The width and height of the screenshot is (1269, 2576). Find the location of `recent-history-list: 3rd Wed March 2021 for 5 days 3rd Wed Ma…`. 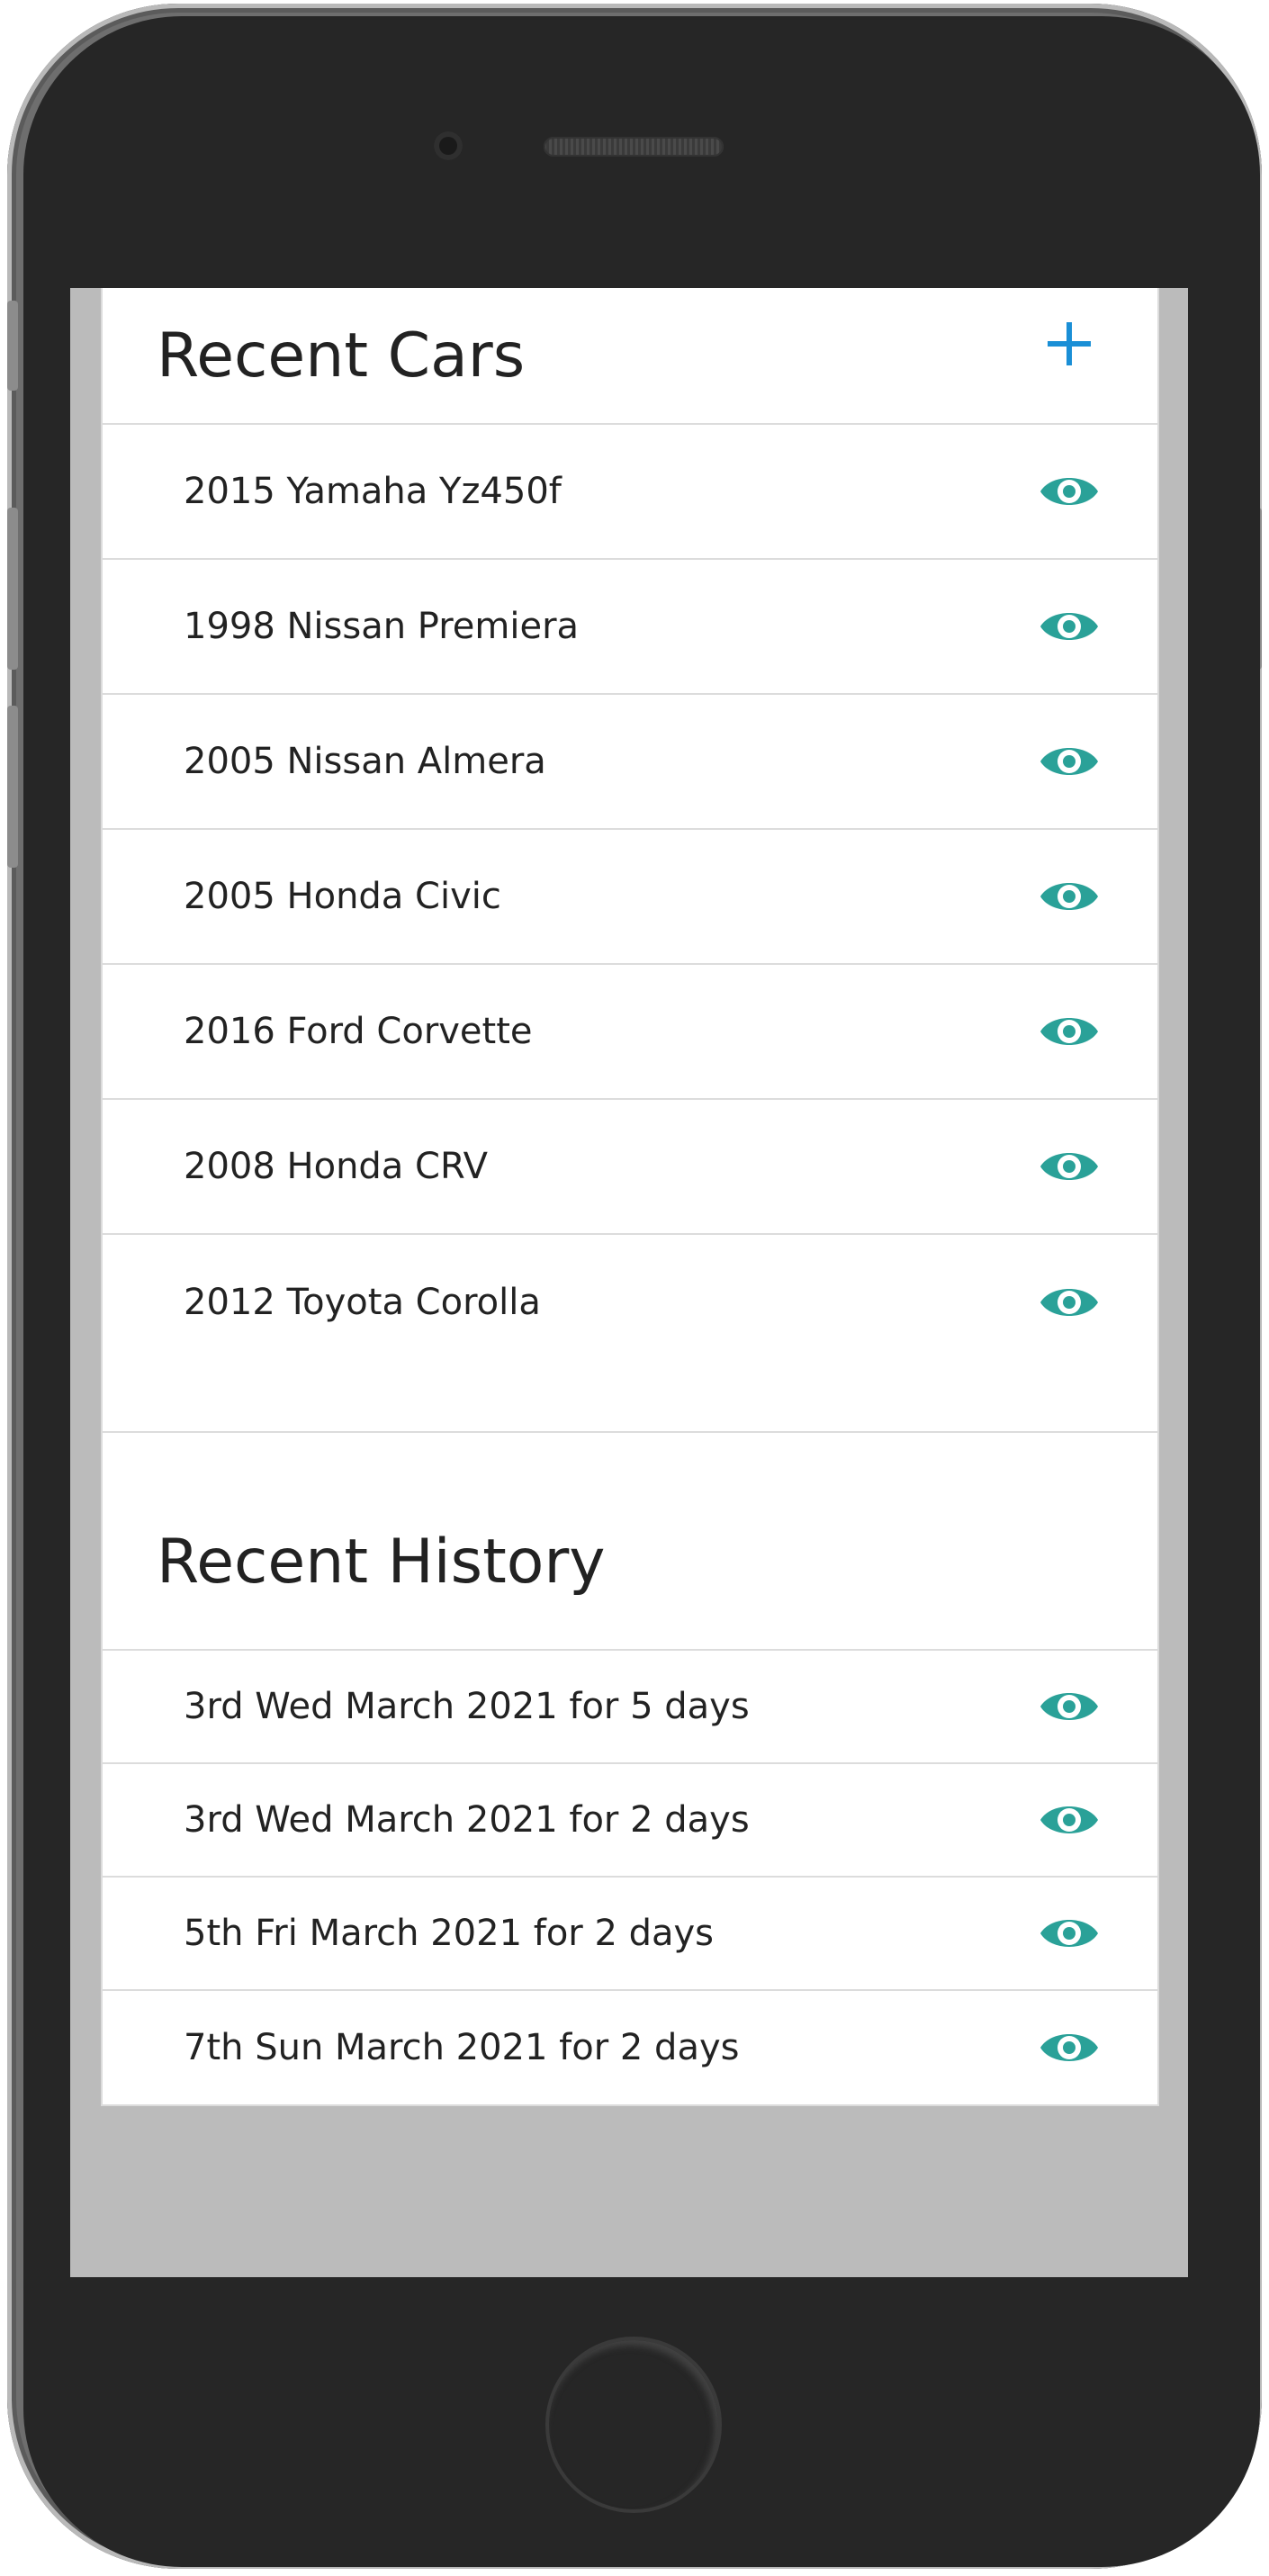

recent-history-list: 3rd Wed March 2021 for 5 days 3rd Wed Ma… is located at coordinates (630, 1877).